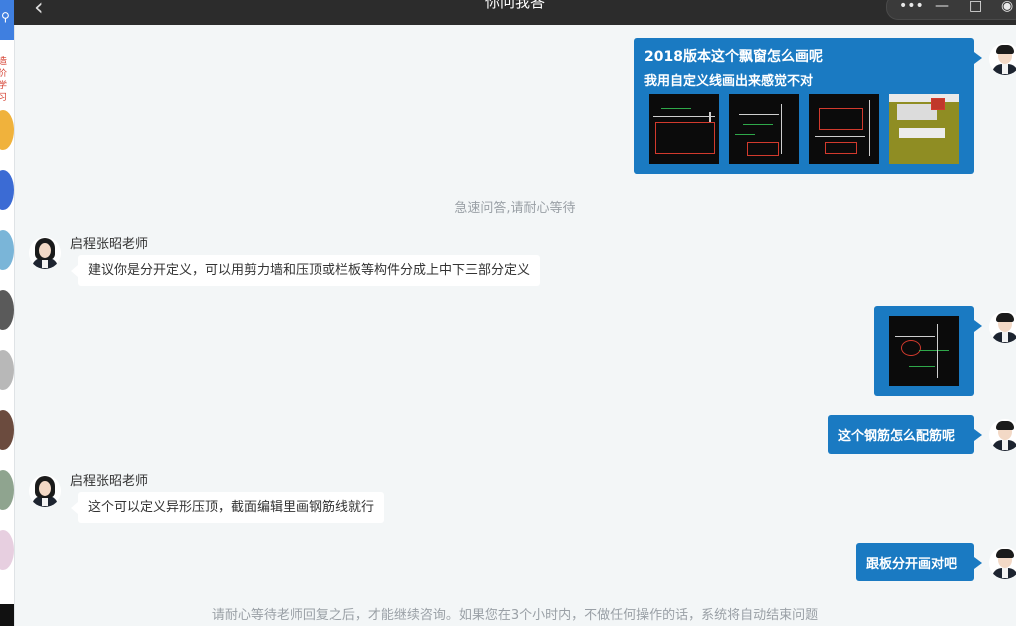 Image resolution: width=1016 pixels, height=626 pixels. I want to click on message-text: 这个钢筋怎么配筋呢, so click(897, 436).